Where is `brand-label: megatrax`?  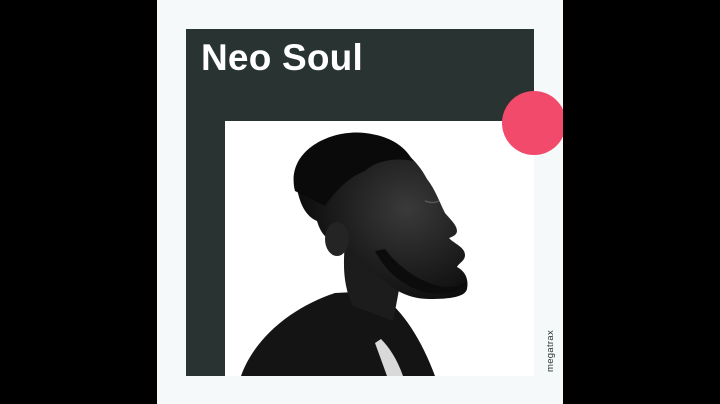
brand-label: megatrax is located at coordinates (550, 350).